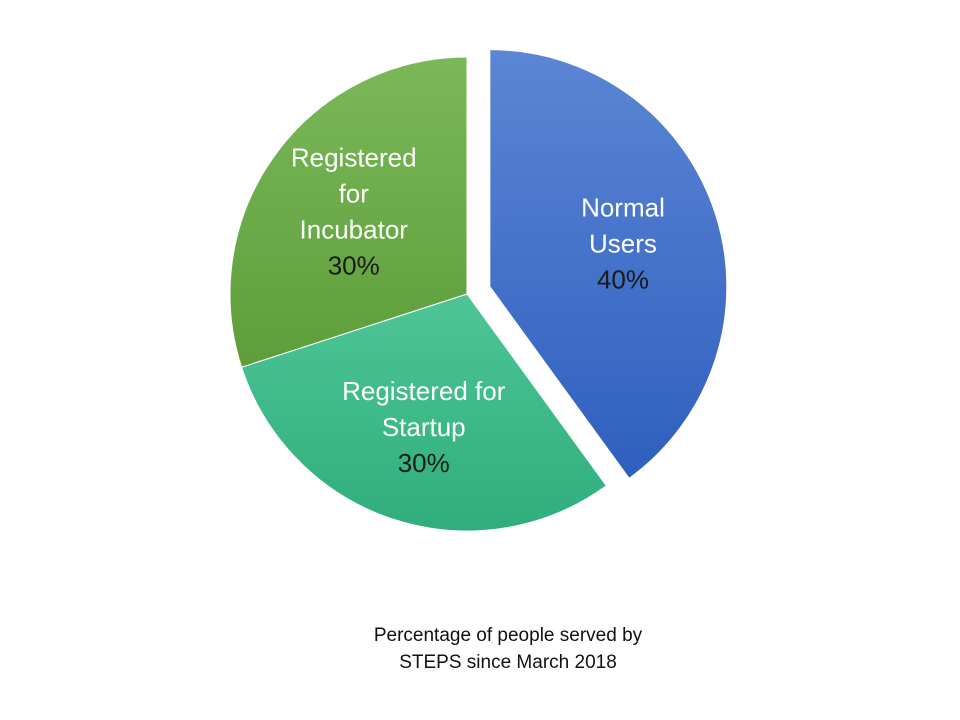 This screenshot has height=720, width=960. What do you see at coordinates (424, 427) in the screenshot?
I see `slice-name-line: Startup` at bounding box center [424, 427].